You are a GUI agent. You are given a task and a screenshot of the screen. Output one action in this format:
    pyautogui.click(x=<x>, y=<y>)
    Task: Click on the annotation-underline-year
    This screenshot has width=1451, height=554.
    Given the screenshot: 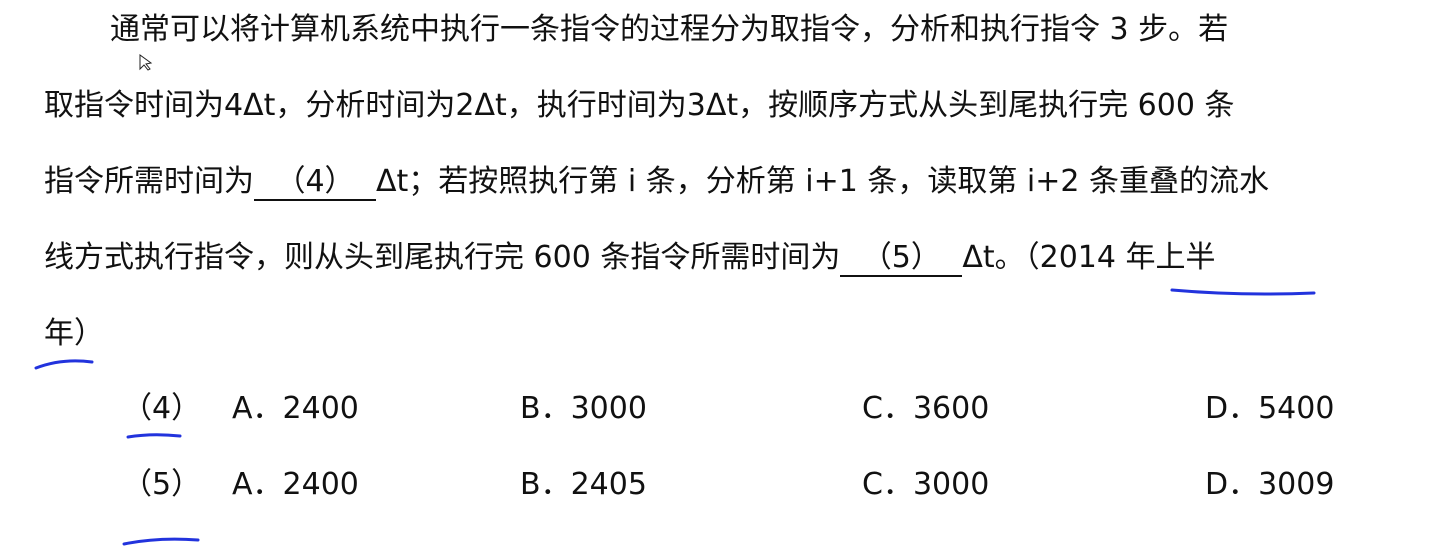 What is the action you would take?
    pyautogui.click(x=1243, y=292)
    